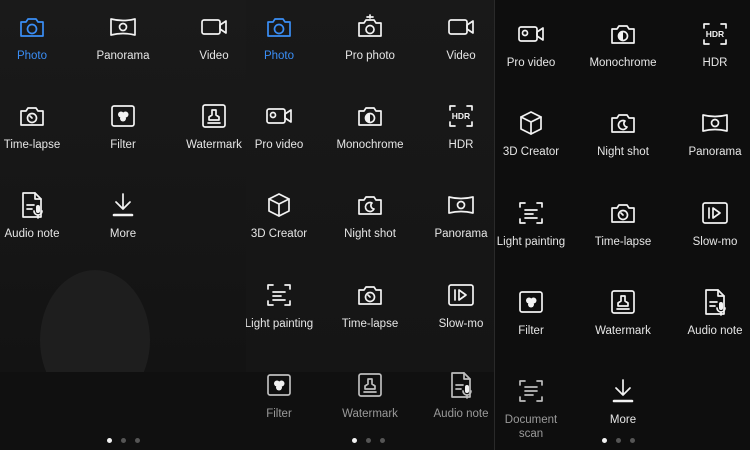  Describe the element at coordinates (279, 145) in the screenshot. I see `mode-label: Pro video` at that location.